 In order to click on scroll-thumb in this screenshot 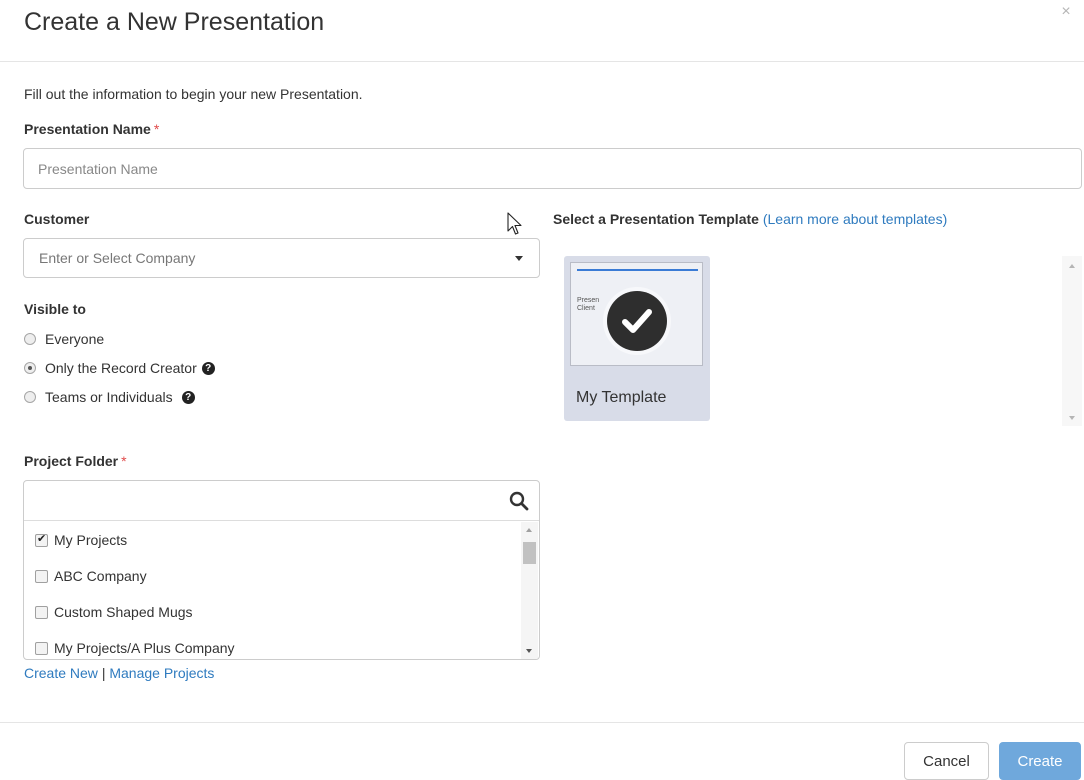, I will do `click(529, 553)`.